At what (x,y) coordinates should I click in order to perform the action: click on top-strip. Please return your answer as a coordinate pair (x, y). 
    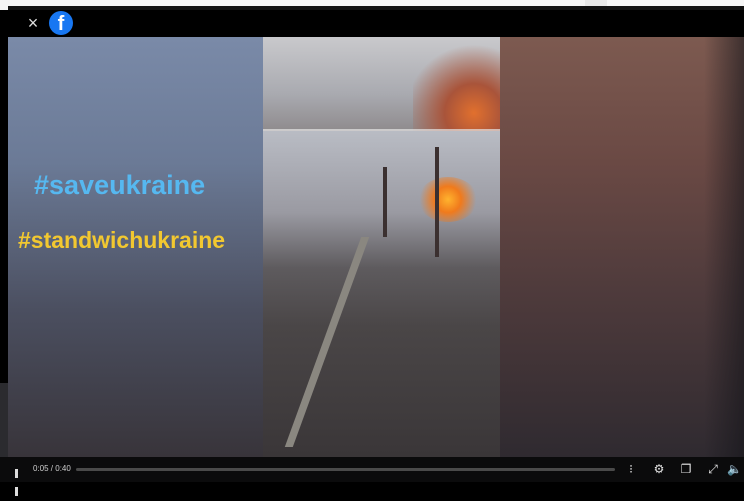
    Looking at the image, I should click on (372, 5).